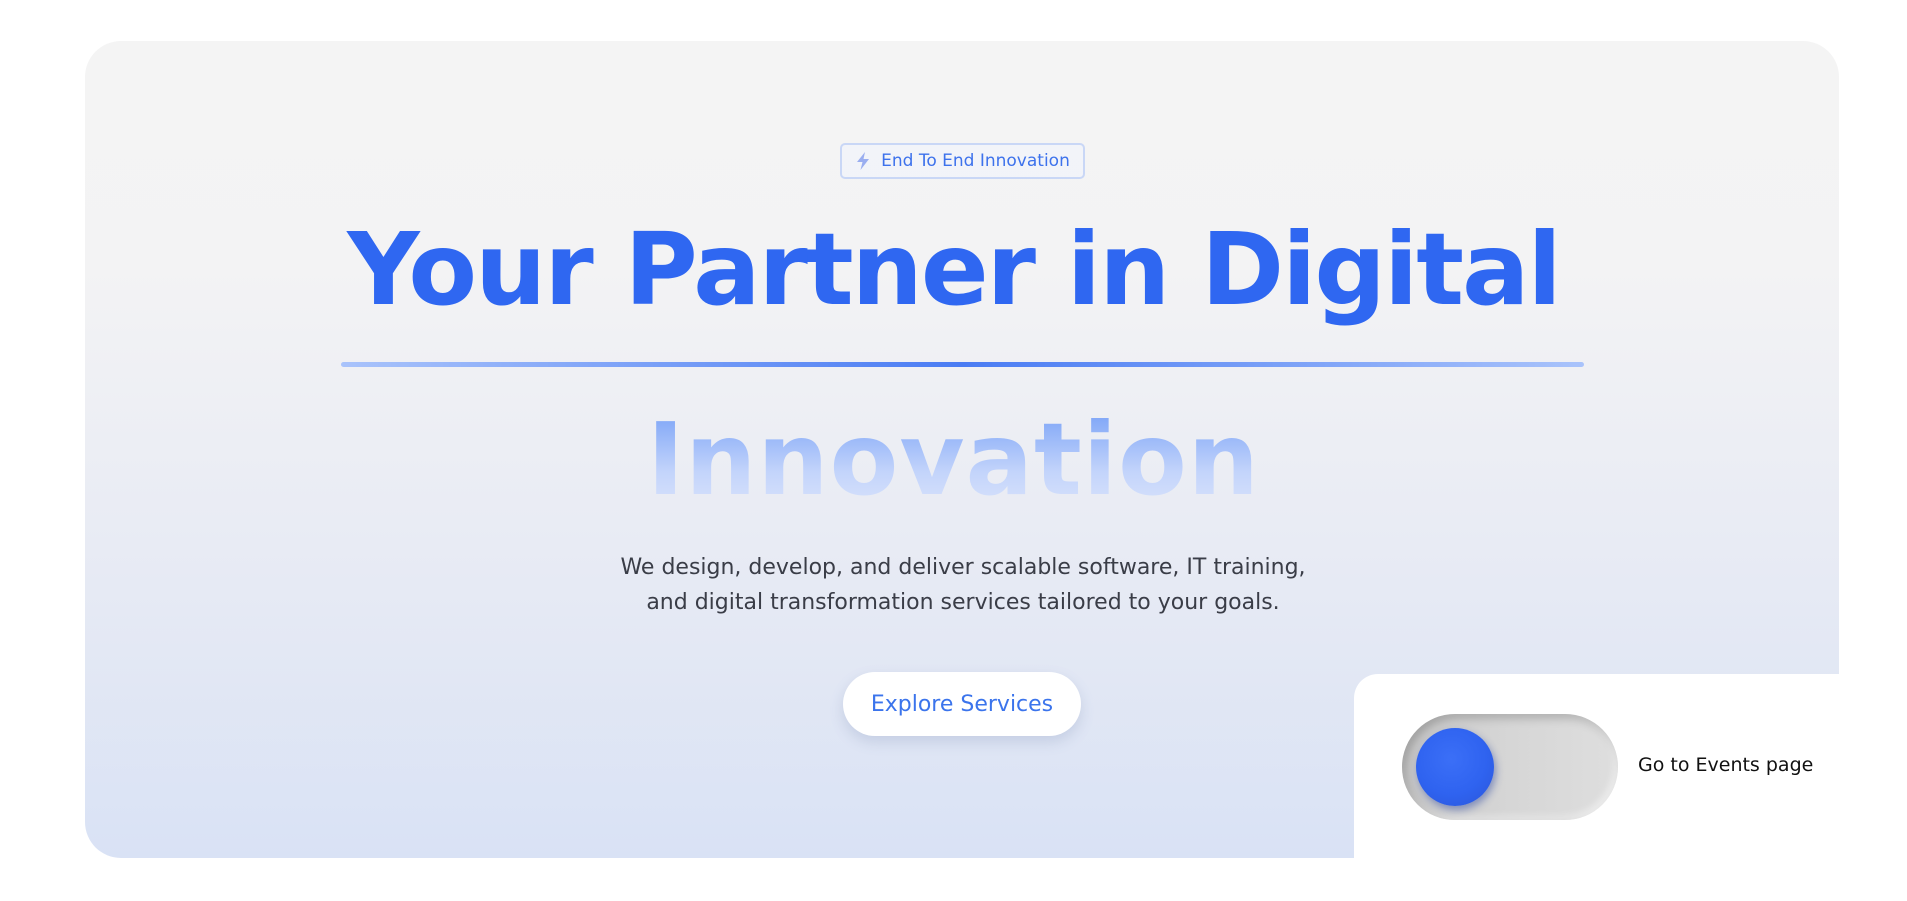 The width and height of the screenshot is (1907, 901). Describe the element at coordinates (962, 364) in the screenshot. I see `title-divider` at that location.